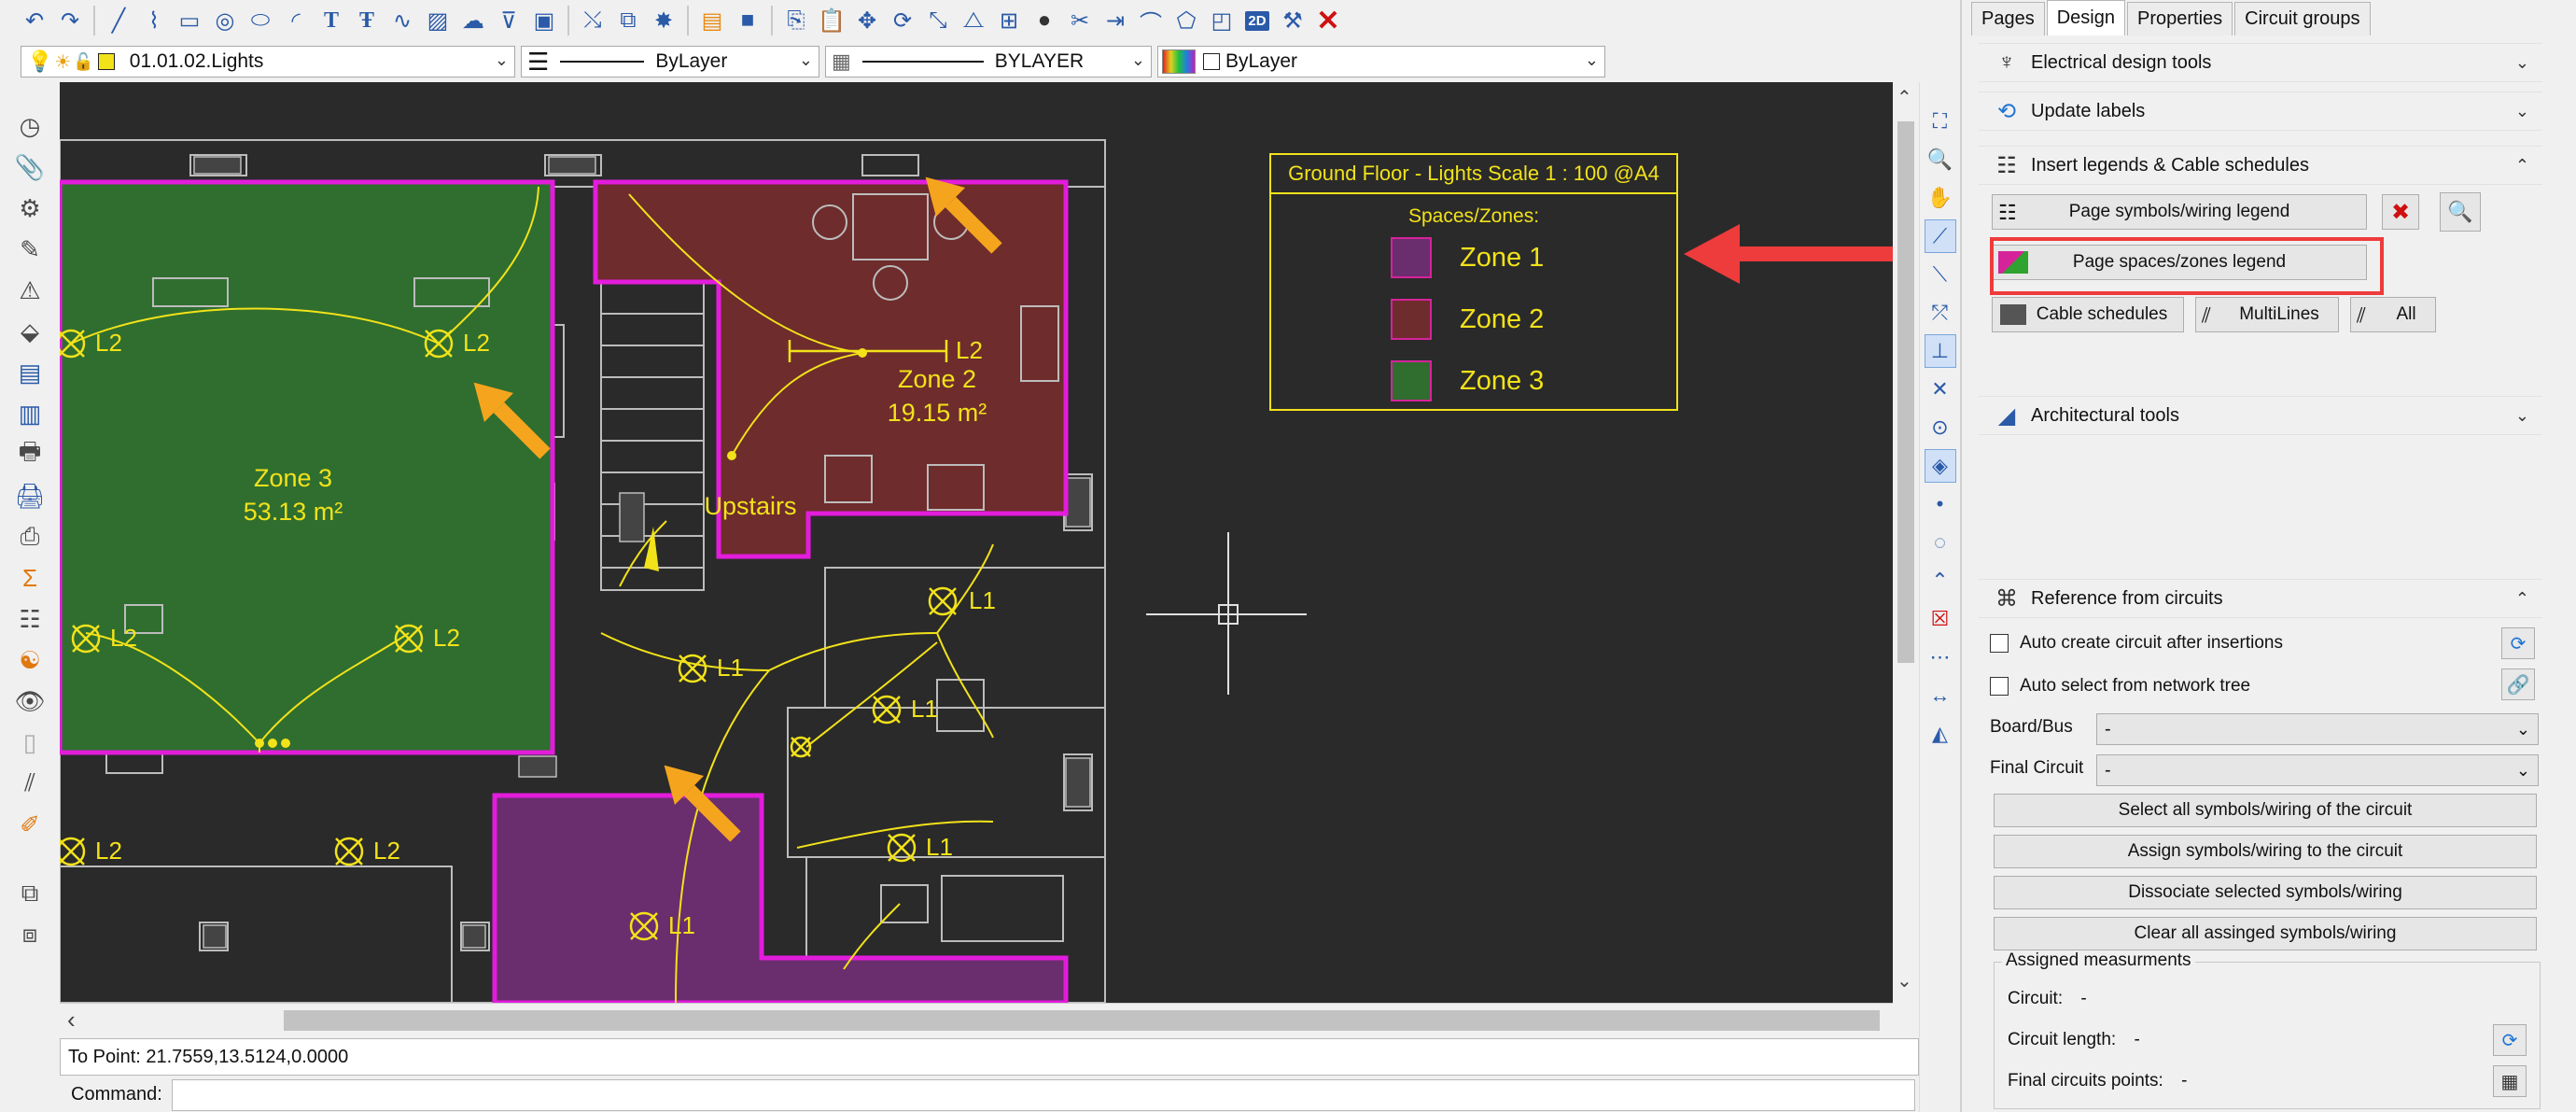  What do you see at coordinates (30, 496) in the screenshot?
I see `print-batch-icon: 🖨` at bounding box center [30, 496].